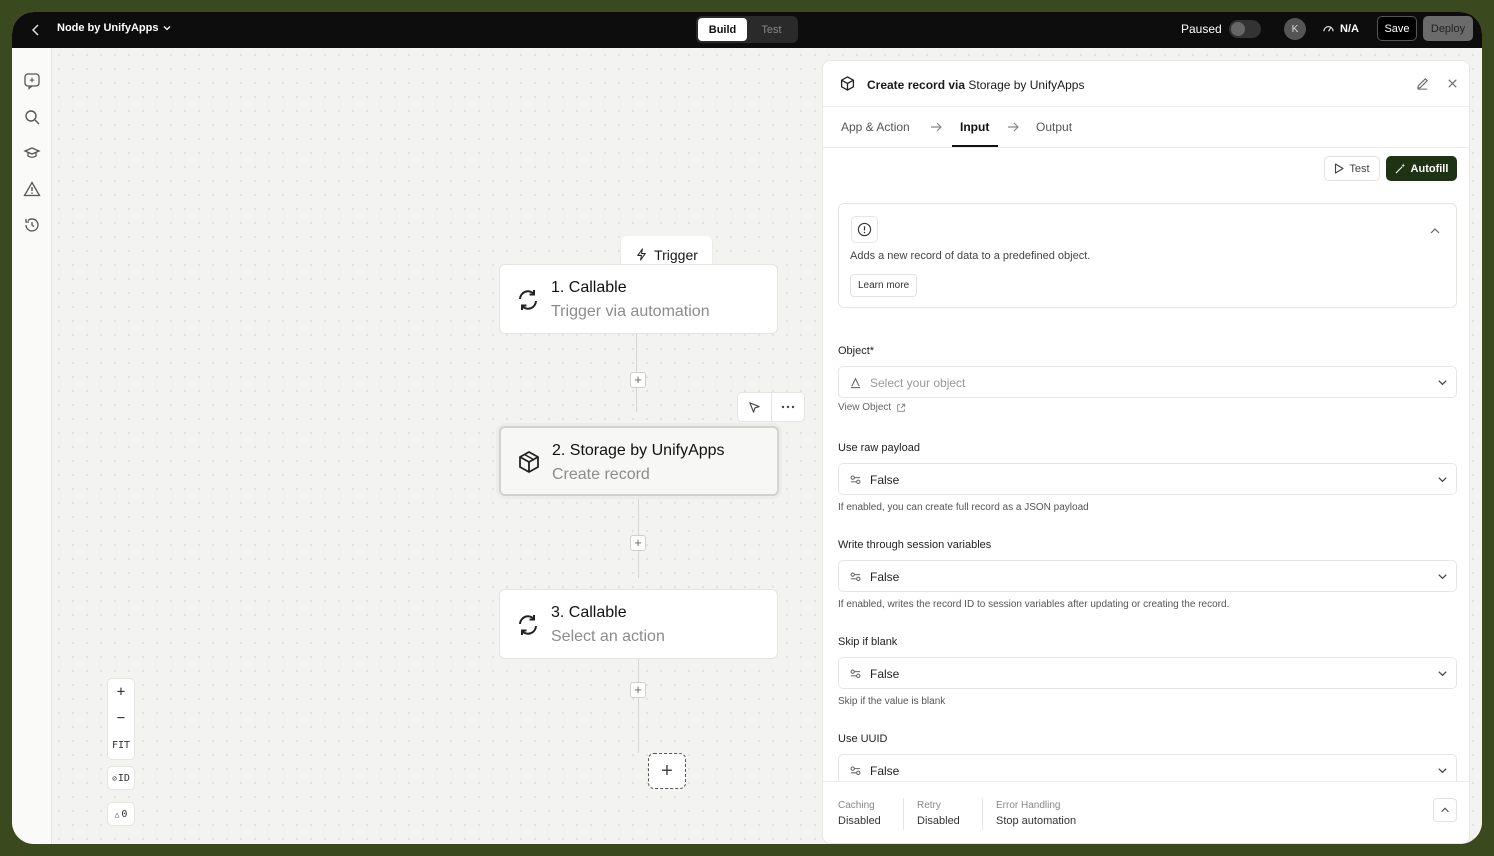 This screenshot has width=1494, height=856. Describe the element at coordinates (938, 813) in the screenshot. I see `retry-setting: Retry Disabled` at that location.